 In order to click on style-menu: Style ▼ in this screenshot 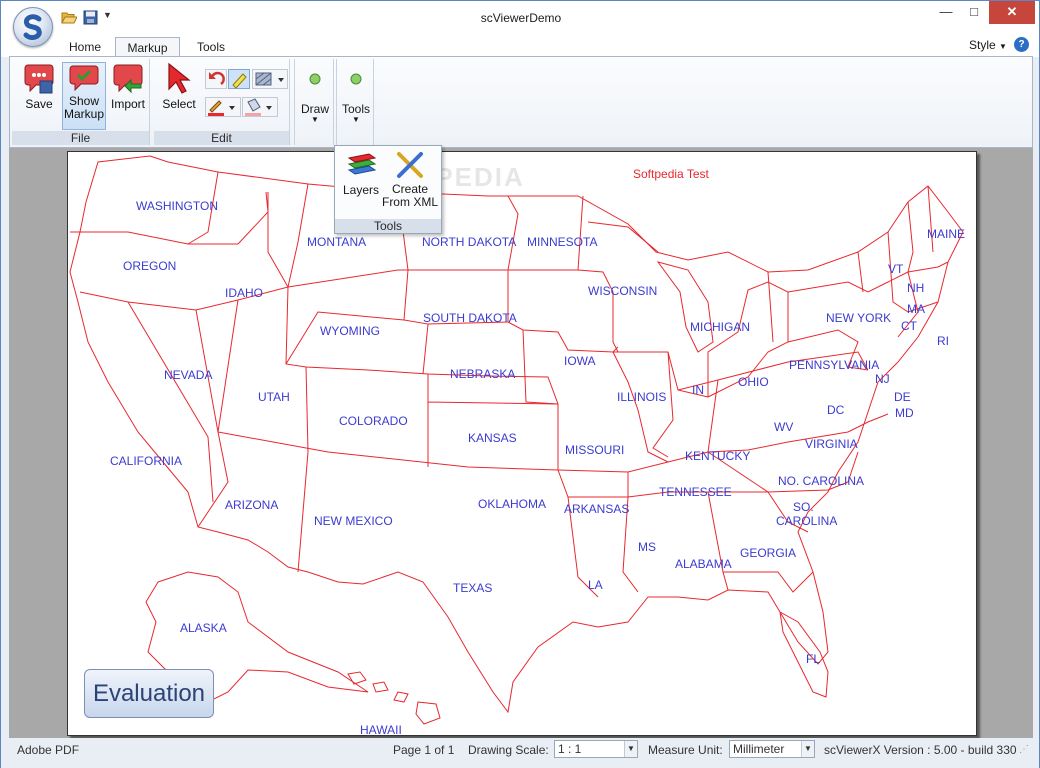, I will do `click(988, 45)`.